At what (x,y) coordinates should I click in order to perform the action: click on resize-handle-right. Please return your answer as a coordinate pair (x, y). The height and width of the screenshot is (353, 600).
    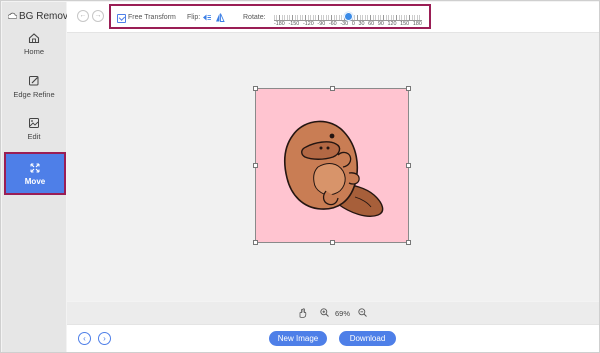
    Looking at the image, I should click on (408, 165).